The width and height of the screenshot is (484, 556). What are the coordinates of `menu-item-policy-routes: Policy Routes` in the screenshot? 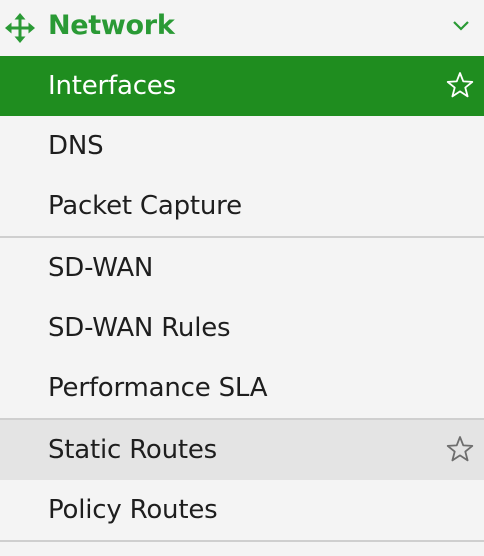 It's located at (242, 510).